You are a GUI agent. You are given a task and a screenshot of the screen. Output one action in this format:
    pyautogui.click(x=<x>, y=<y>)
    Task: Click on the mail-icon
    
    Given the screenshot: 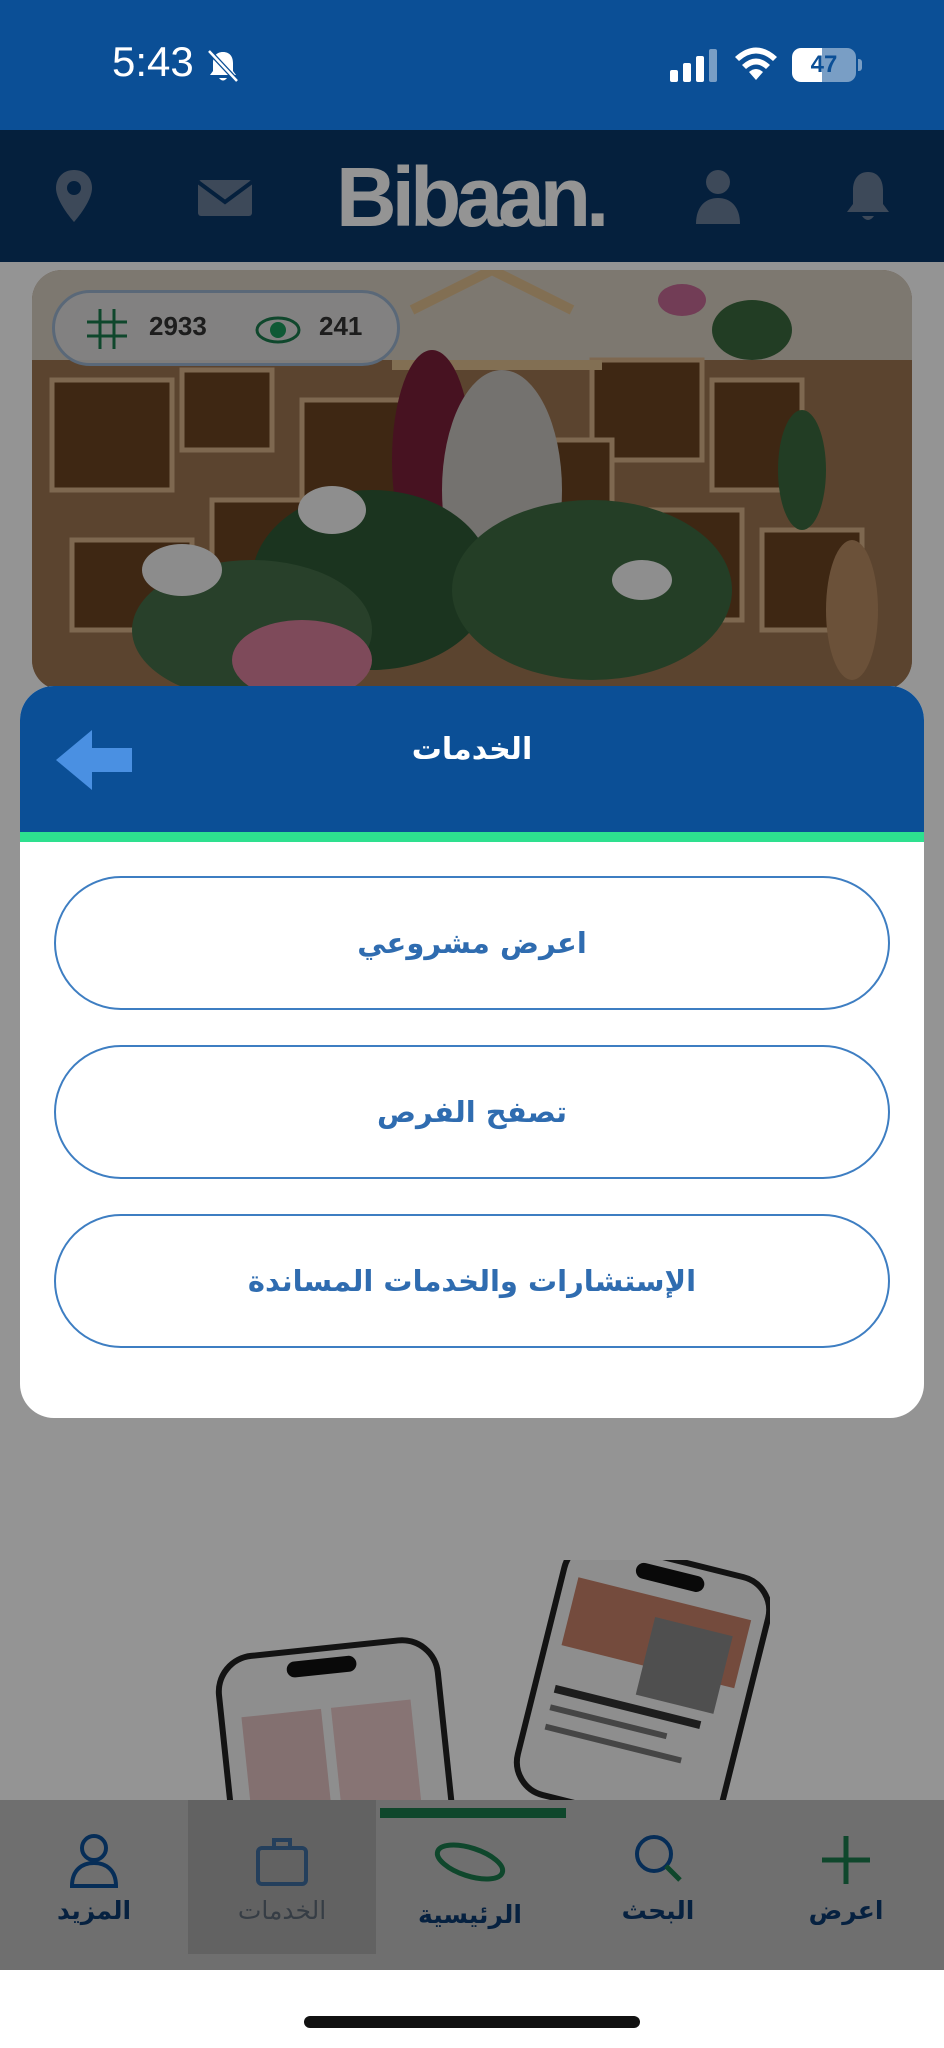 What is the action you would take?
    pyautogui.click(x=225, y=196)
    